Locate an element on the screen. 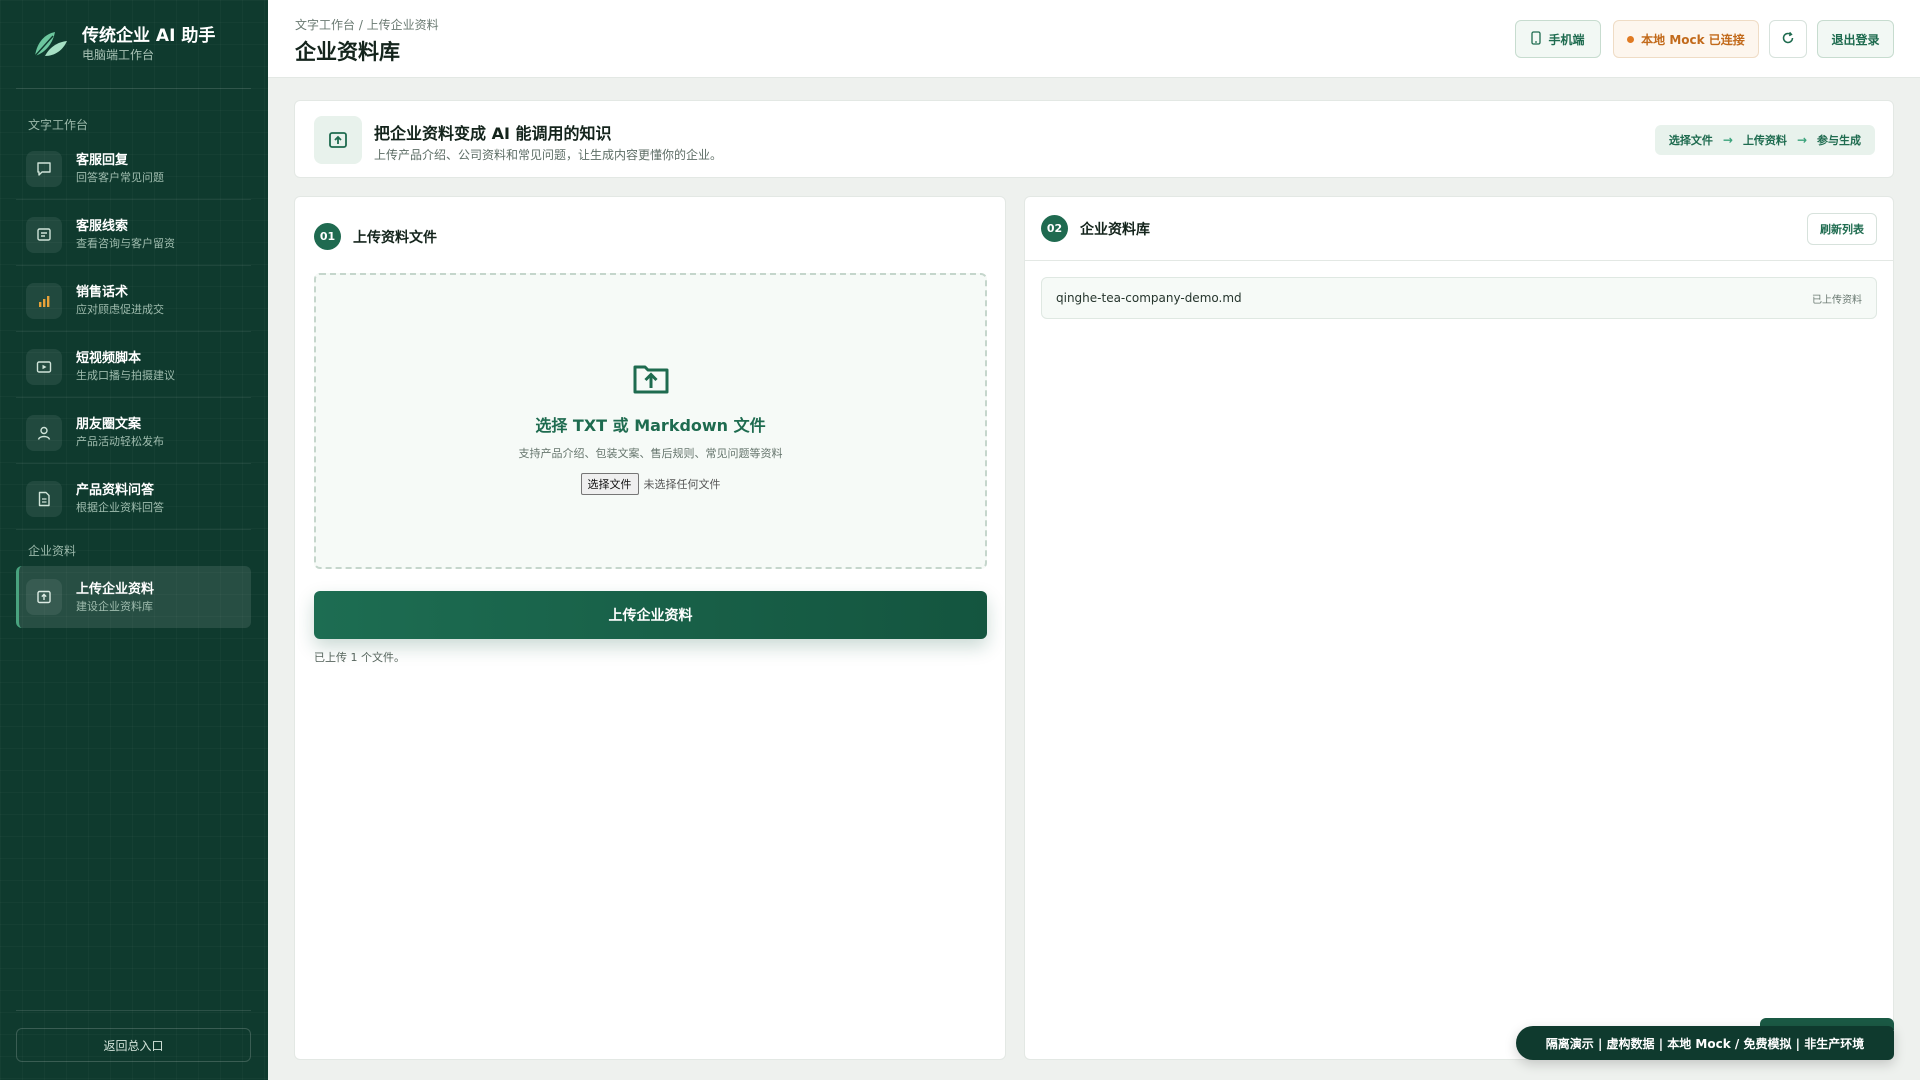 This screenshot has width=1920, height=1080. step-upload: 上传资料 is located at coordinates (1764, 140).